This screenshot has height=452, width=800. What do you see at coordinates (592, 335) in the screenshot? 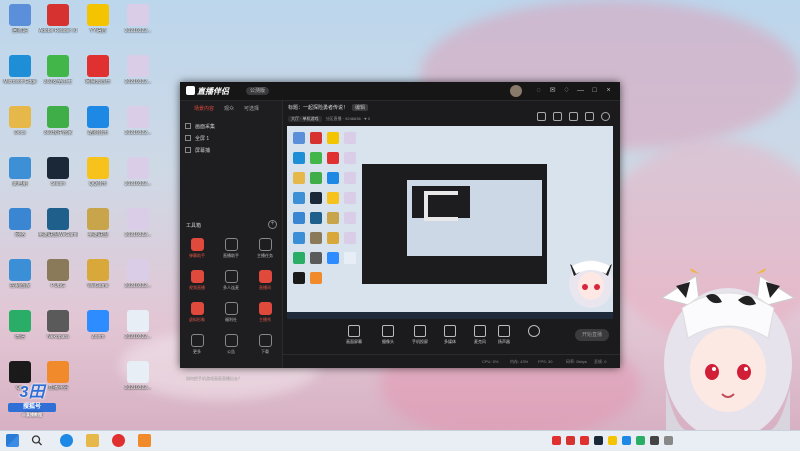
I see `go-live-button: 开始直播` at bounding box center [592, 335].